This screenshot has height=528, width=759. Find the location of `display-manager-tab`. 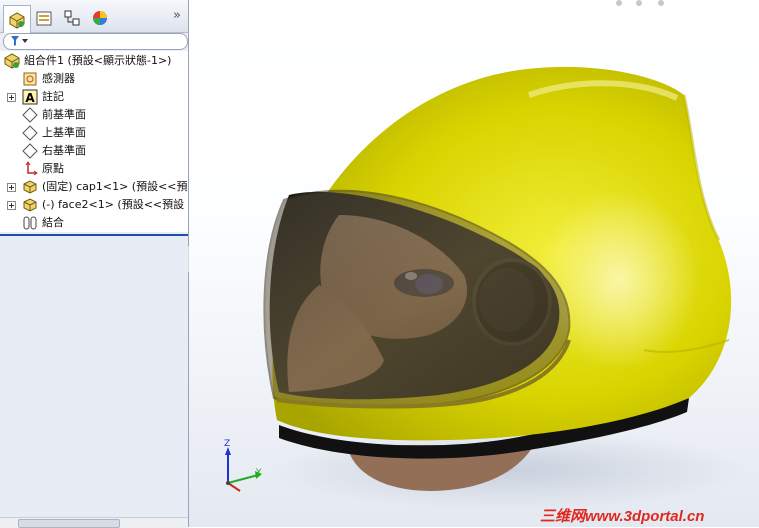

display-manager-tab is located at coordinates (100, 18).